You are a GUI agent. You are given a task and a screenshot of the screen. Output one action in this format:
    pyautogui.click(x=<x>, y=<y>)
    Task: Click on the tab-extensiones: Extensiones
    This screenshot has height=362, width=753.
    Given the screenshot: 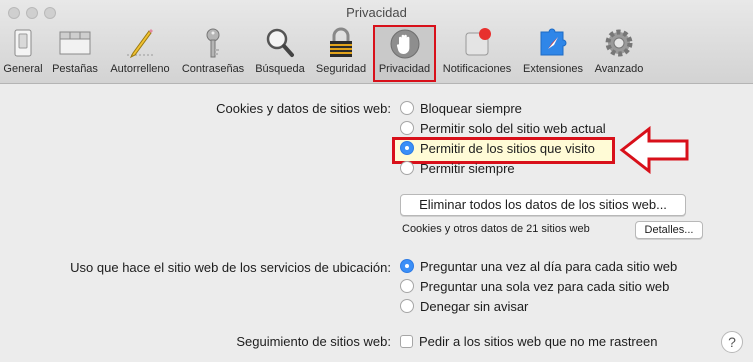 What is the action you would take?
    pyautogui.click(x=553, y=54)
    